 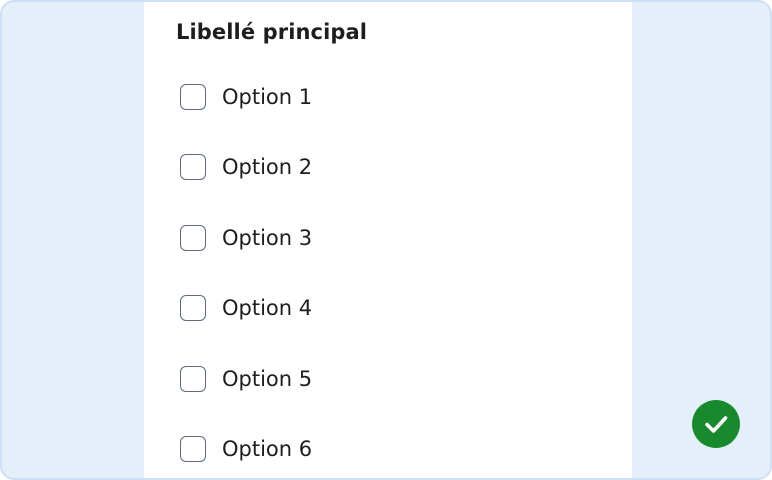 I want to click on checkbox-label: Option 1, so click(x=267, y=97).